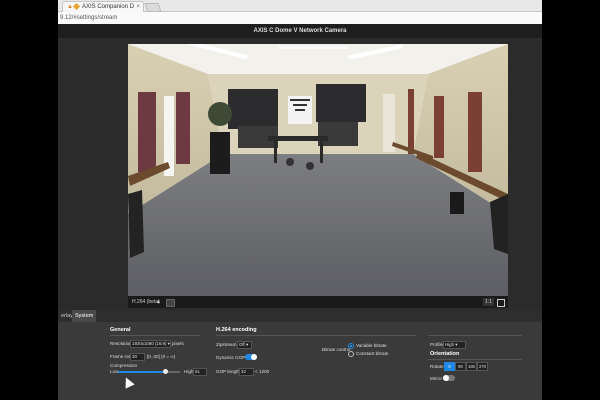 This screenshot has width=600, height=400. Describe the element at coordinates (244, 345) in the screenshot. I see `zipstream-select: Off ▾` at that location.